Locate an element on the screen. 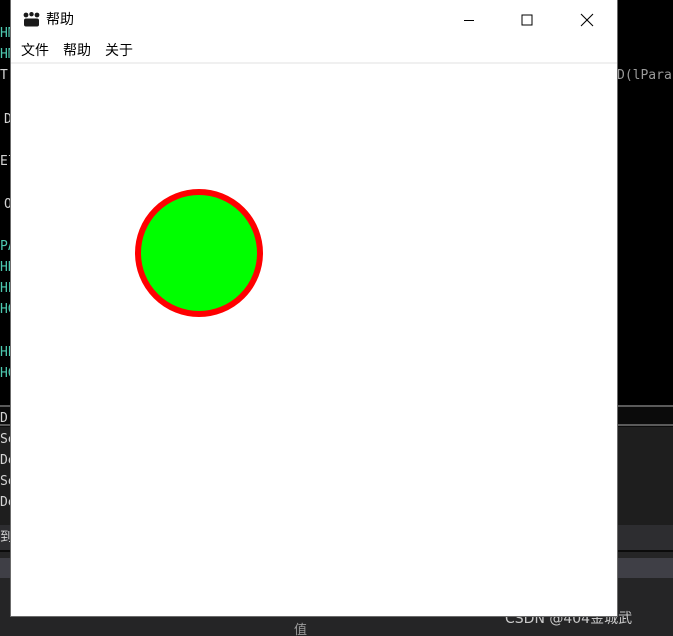 This screenshot has height=636, width=673. code-fragment-right: D(lPara is located at coordinates (644, 75).